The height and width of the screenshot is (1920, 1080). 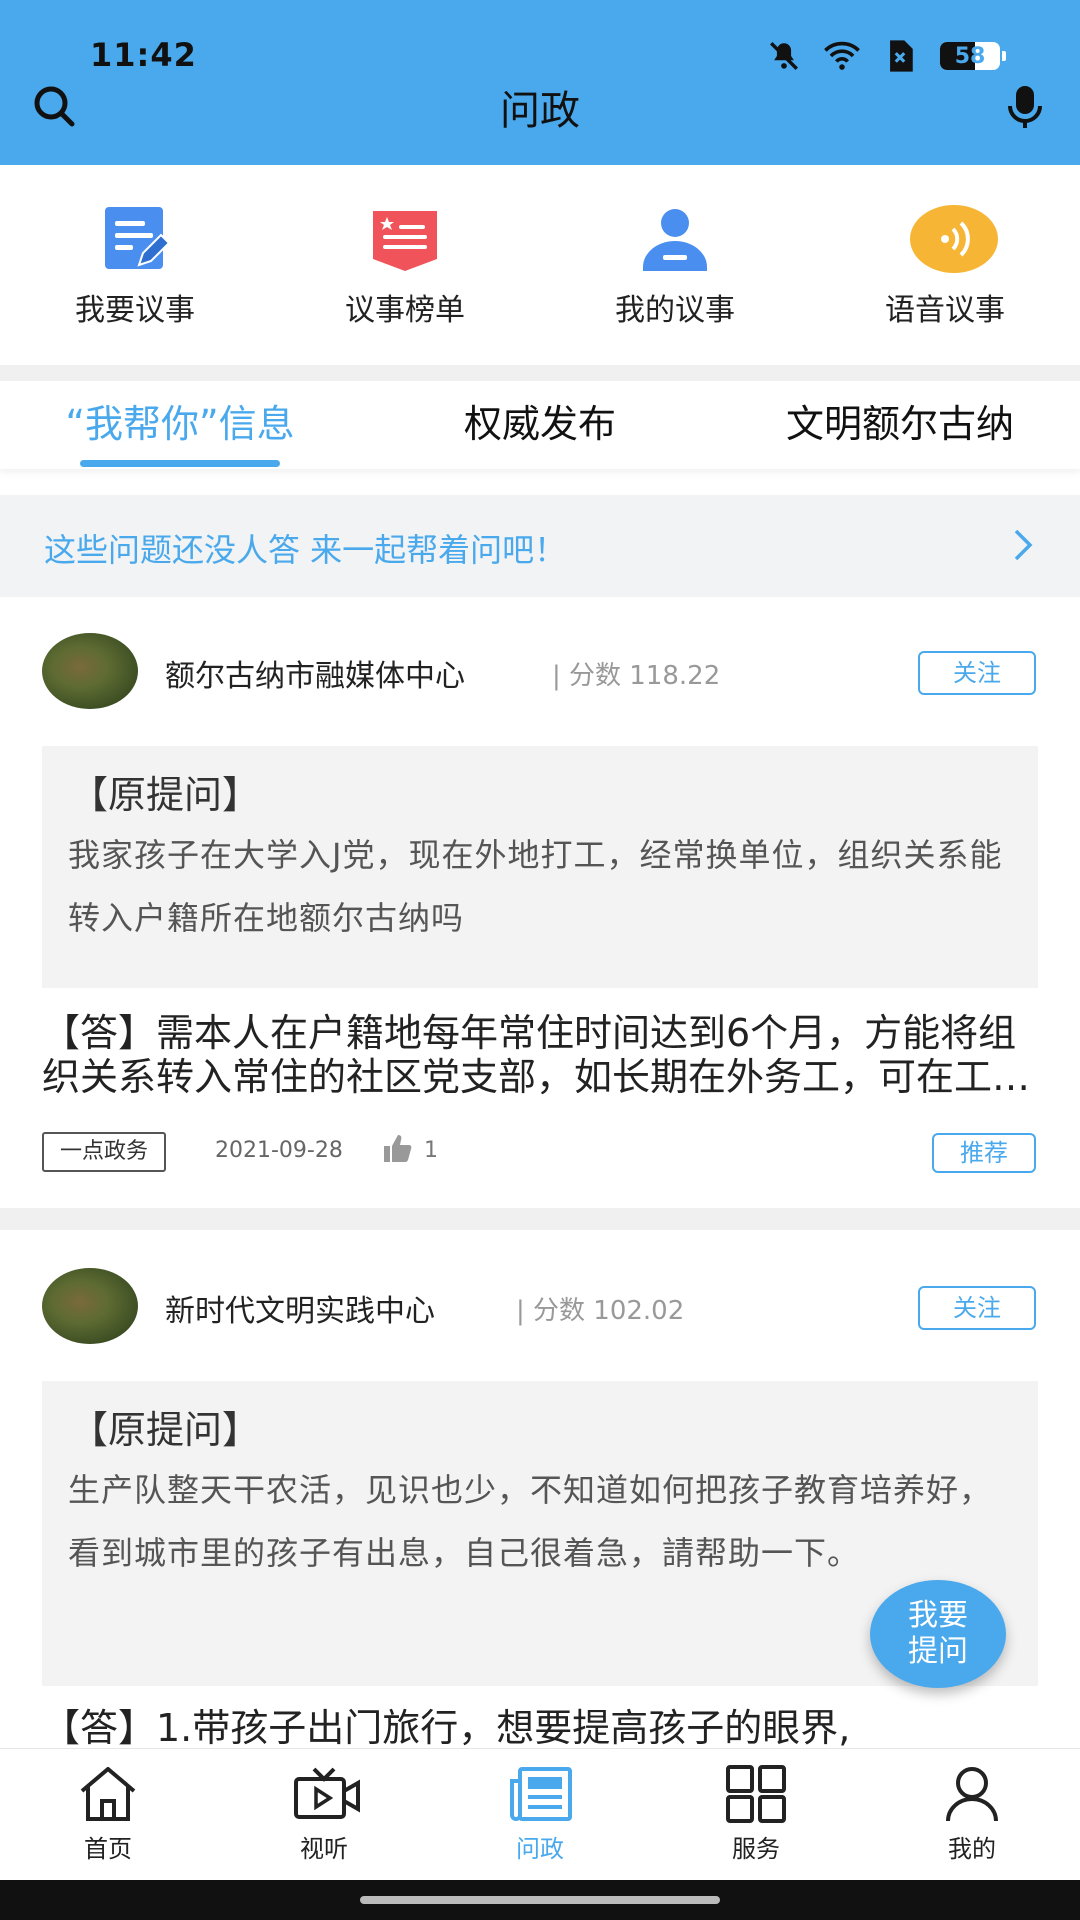 What do you see at coordinates (305, 550) in the screenshot?
I see `prompt-text: 这些问题还没人答 来一起帮着问吧！` at bounding box center [305, 550].